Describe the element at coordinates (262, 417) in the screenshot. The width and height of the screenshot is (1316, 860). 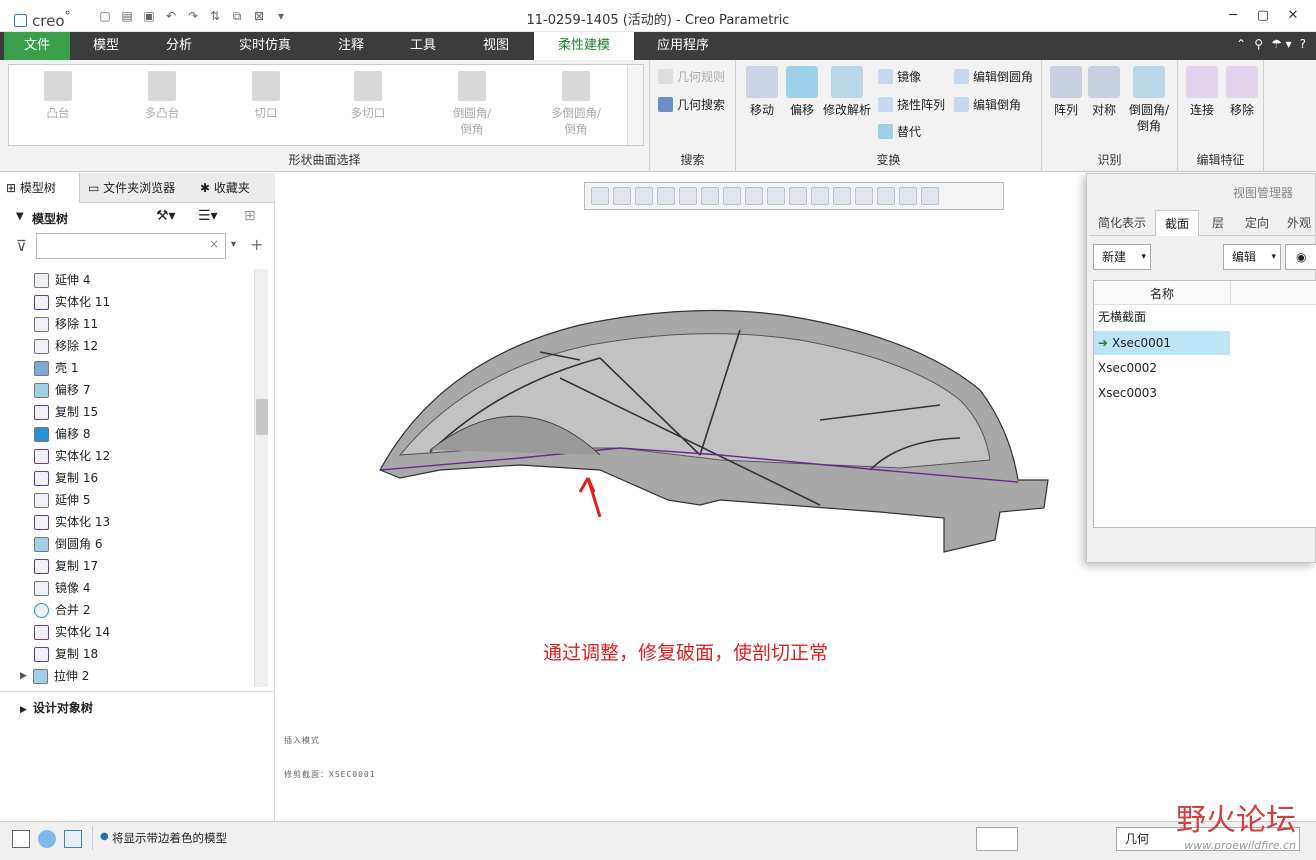
I see `scroll-thumb` at that location.